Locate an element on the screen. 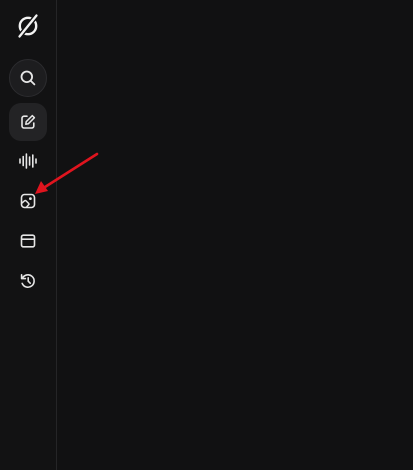  image-icon is located at coordinates (28, 201).